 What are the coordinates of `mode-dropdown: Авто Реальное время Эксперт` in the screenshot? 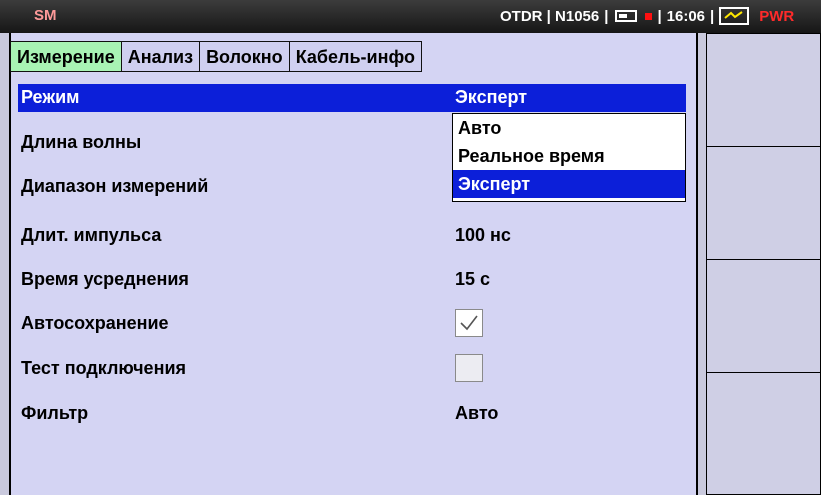 It's located at (569, 157).